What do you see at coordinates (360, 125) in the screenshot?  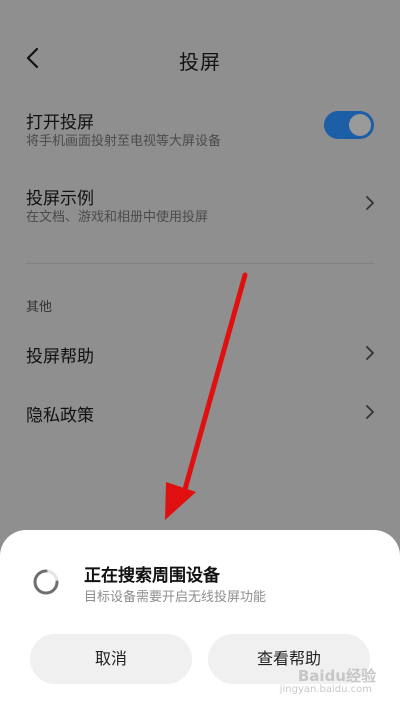 I see `toggle-knob` at bounding box center [360, 125].